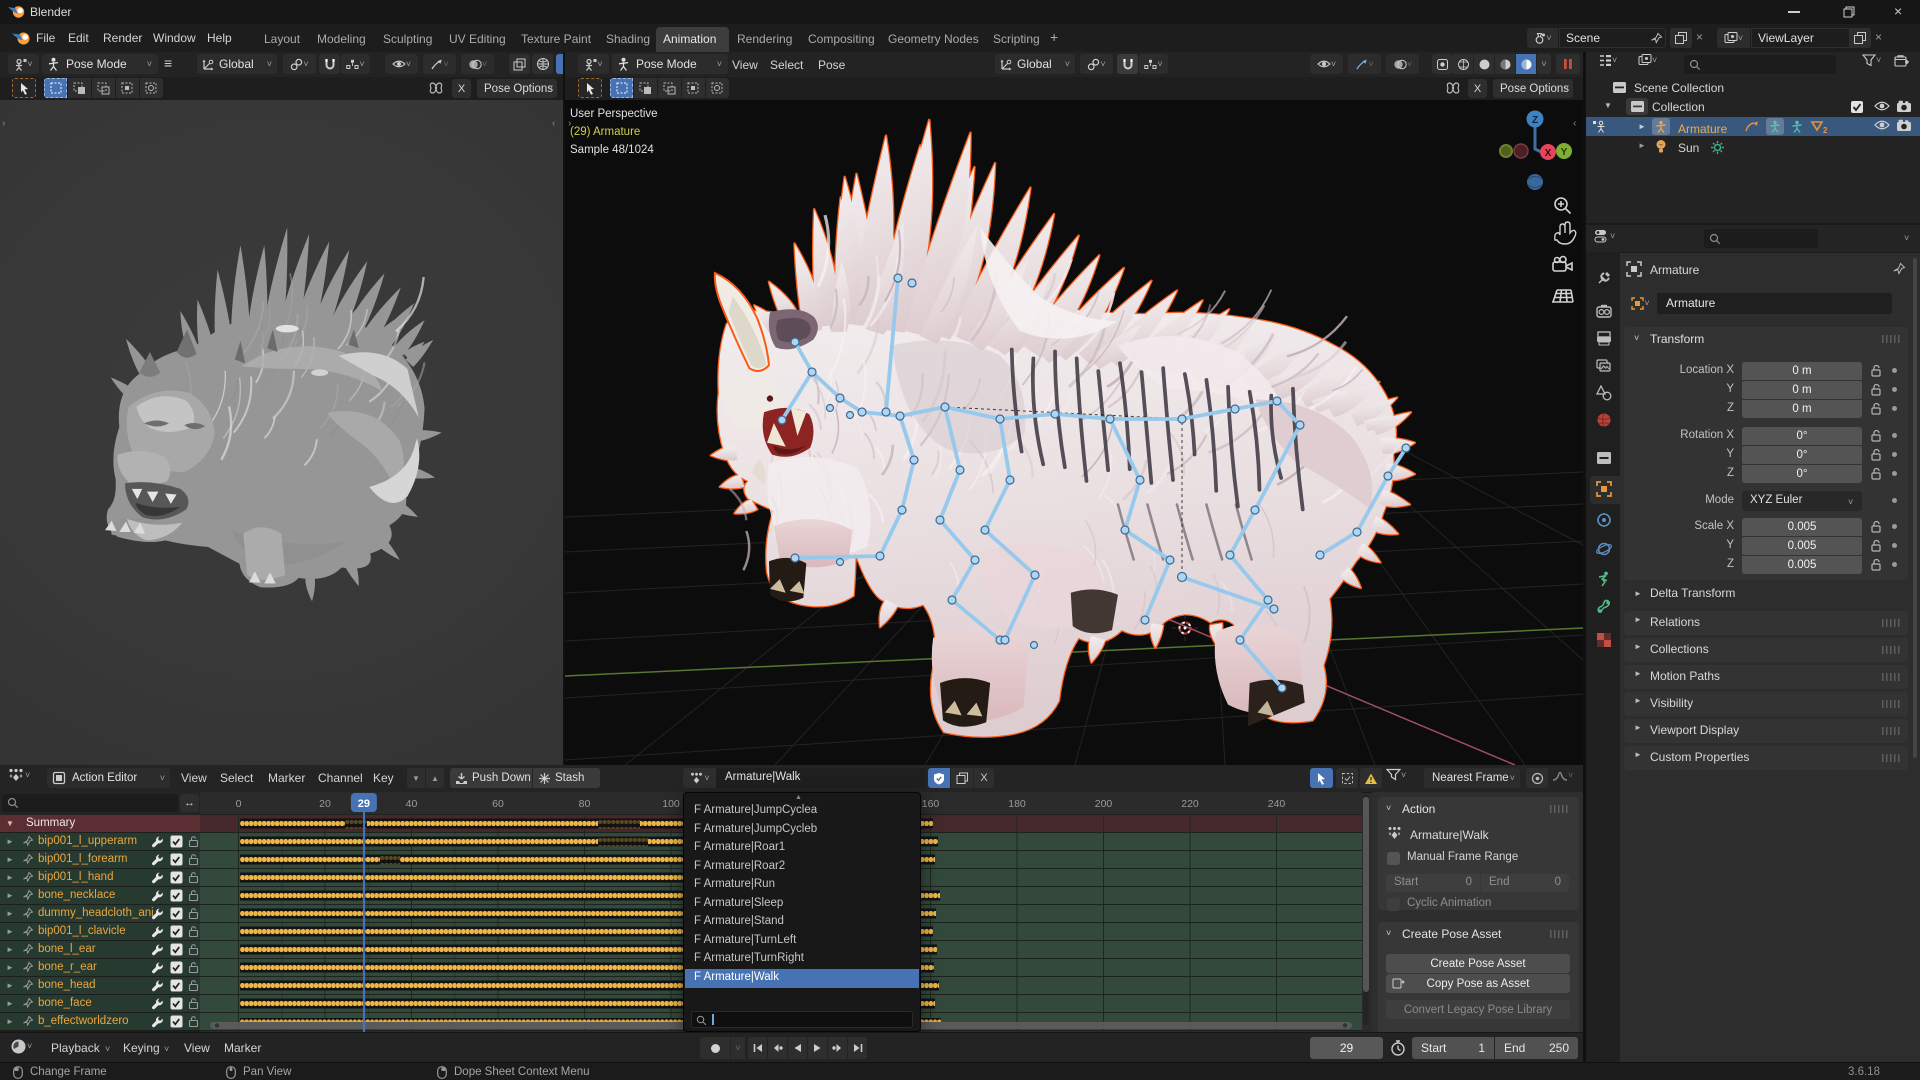  Describe the element at coordinates (1190, 804) in the screenshot. I see `svg-text: 220` at that location.